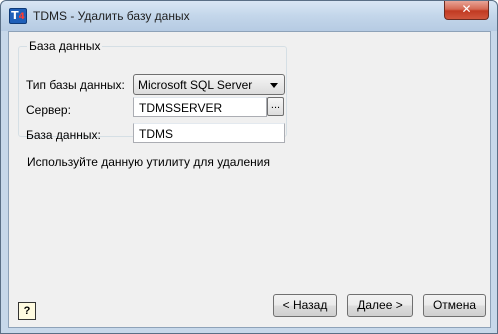 The image size is (498, 334). I want to click on help-button: ?, so click(27, 311).